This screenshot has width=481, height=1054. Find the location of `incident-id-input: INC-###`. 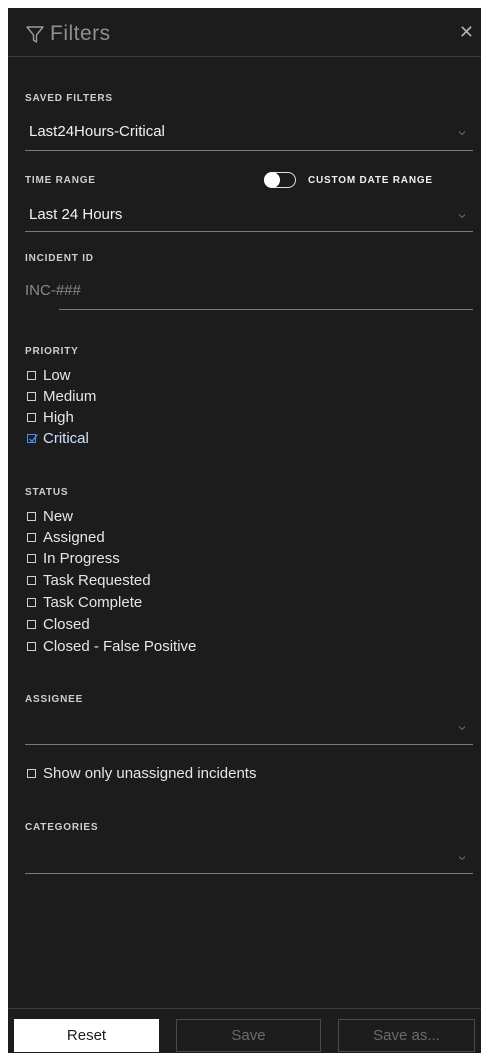

incident-id-input: INC-### is located at coordinates (53, 290).